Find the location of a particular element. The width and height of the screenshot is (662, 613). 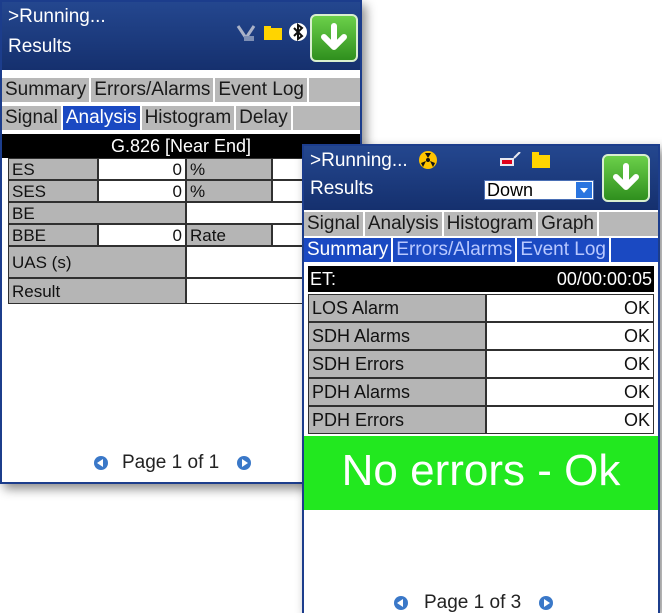

tab-row-2: Summary Errors/Alarms Event Log is located at coordinates (481, 250).